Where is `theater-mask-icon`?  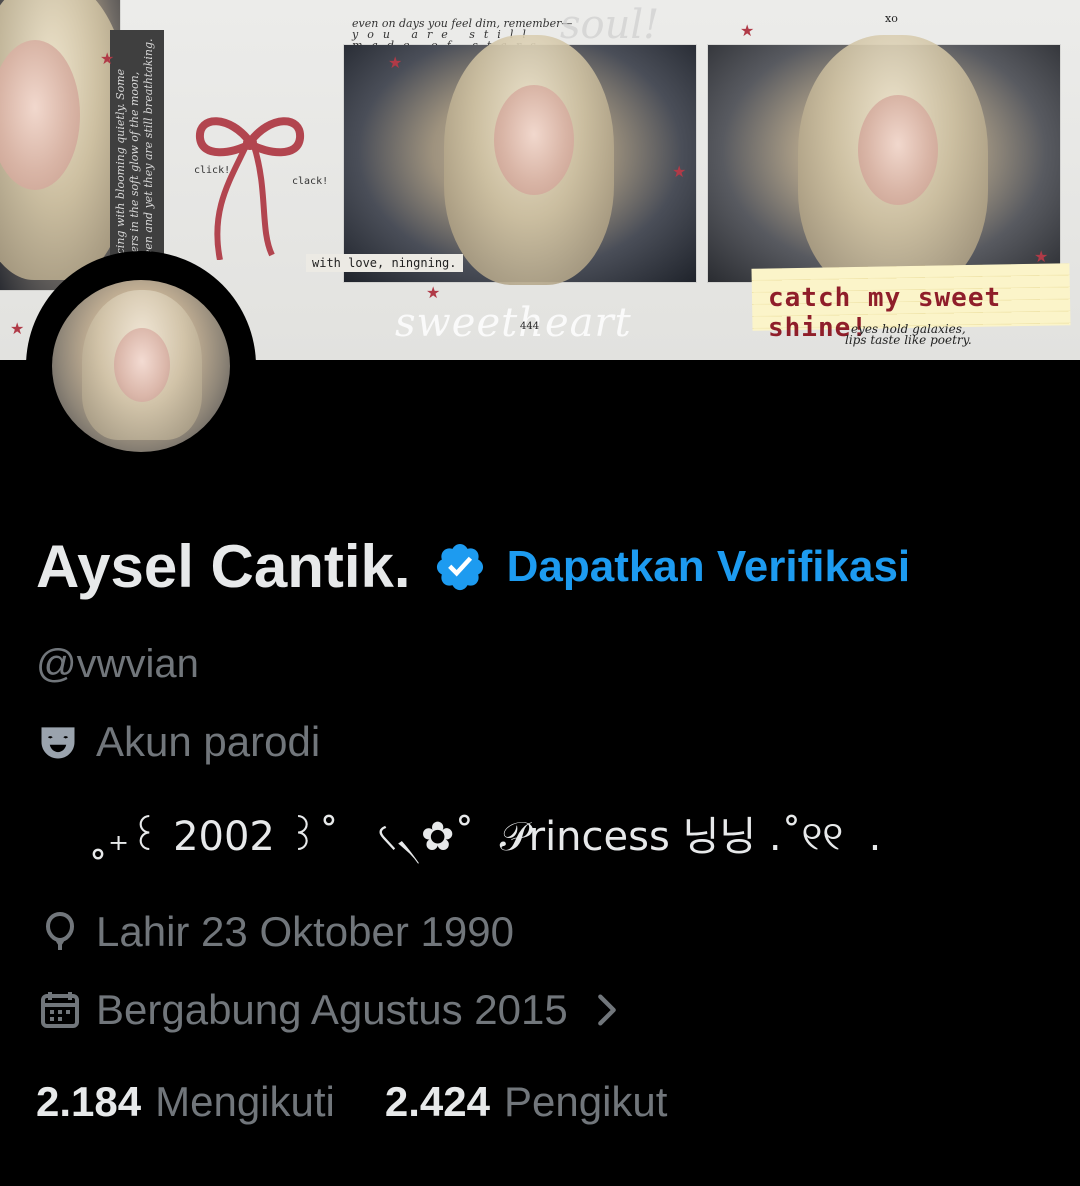 theater-mask-icon is located at coordinates (58, 743).